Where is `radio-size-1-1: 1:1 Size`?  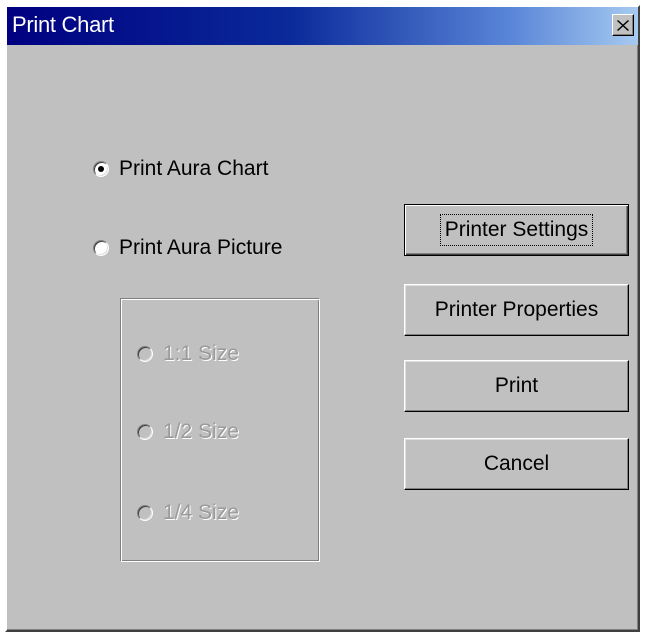
radio-size-1-1: 1:1 Size is located at coordinates (188, 354).